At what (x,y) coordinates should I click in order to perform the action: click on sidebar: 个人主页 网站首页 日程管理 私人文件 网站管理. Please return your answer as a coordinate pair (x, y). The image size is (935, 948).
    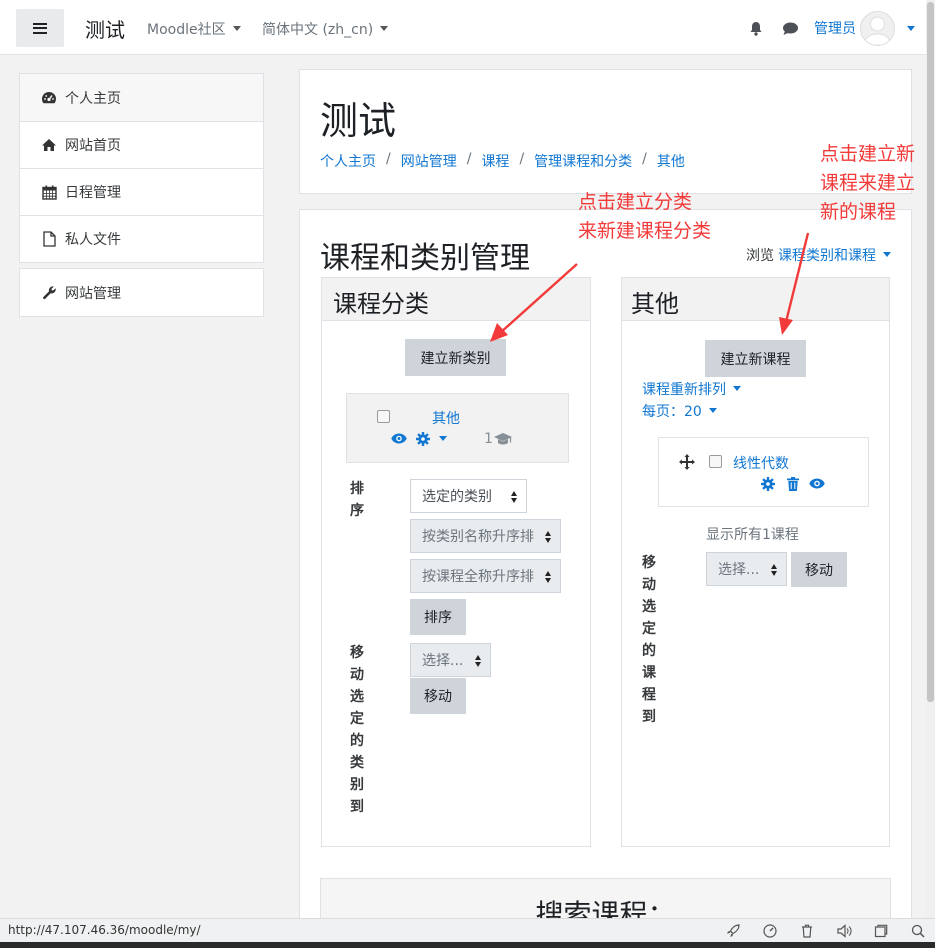
    Looking at the image, I should click on (141, 197).